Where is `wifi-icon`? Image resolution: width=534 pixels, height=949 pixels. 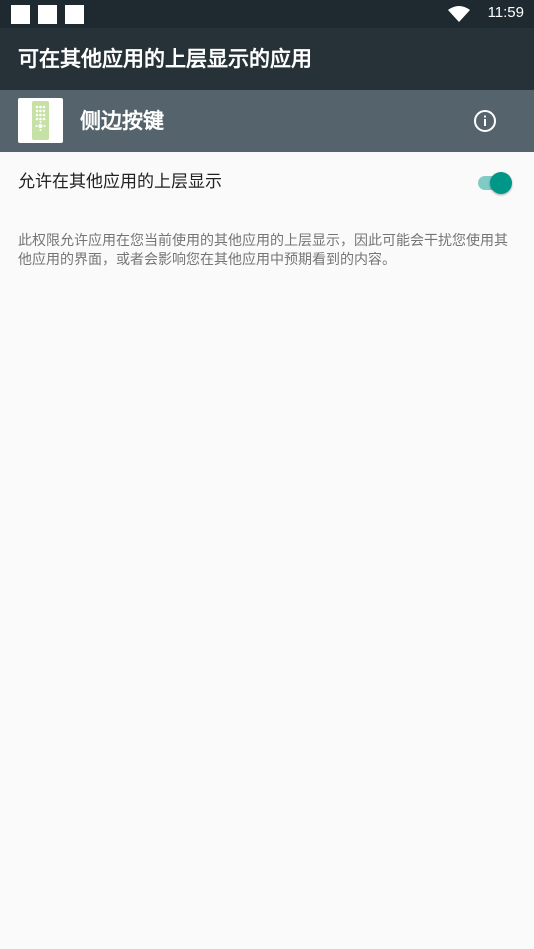
wifi-icon is located at coordinates (459, 14).